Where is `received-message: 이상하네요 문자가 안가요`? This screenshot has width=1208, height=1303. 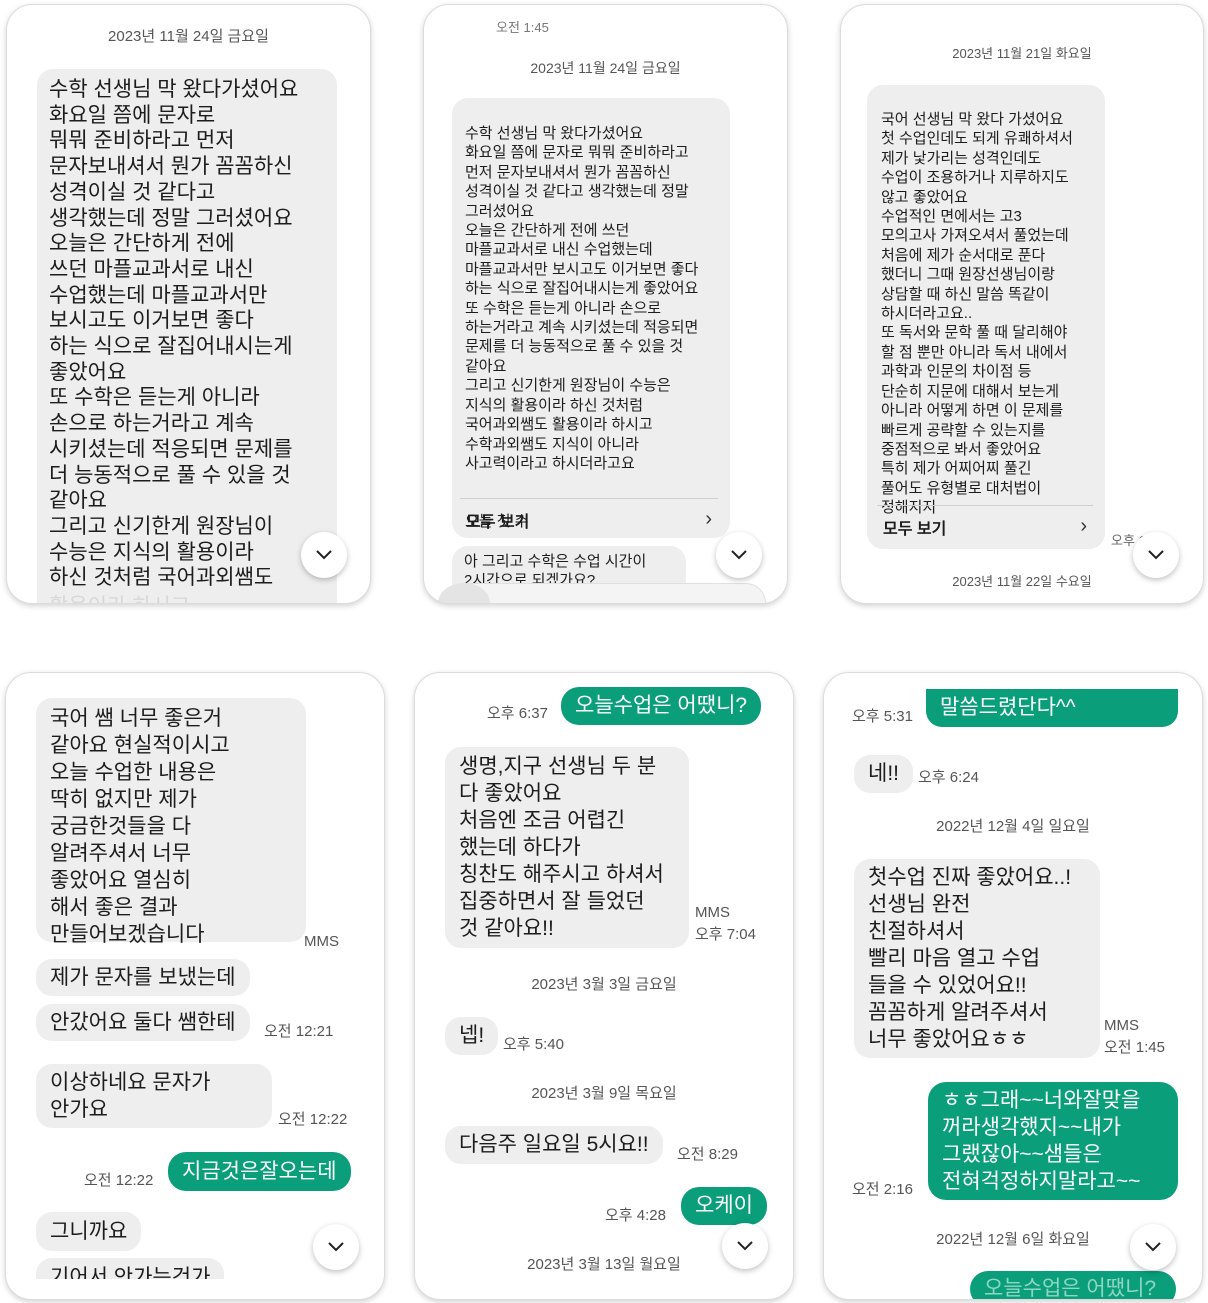 received-message: 이상하네요 문자가 안가요 is located at coordinates (154, 1096).